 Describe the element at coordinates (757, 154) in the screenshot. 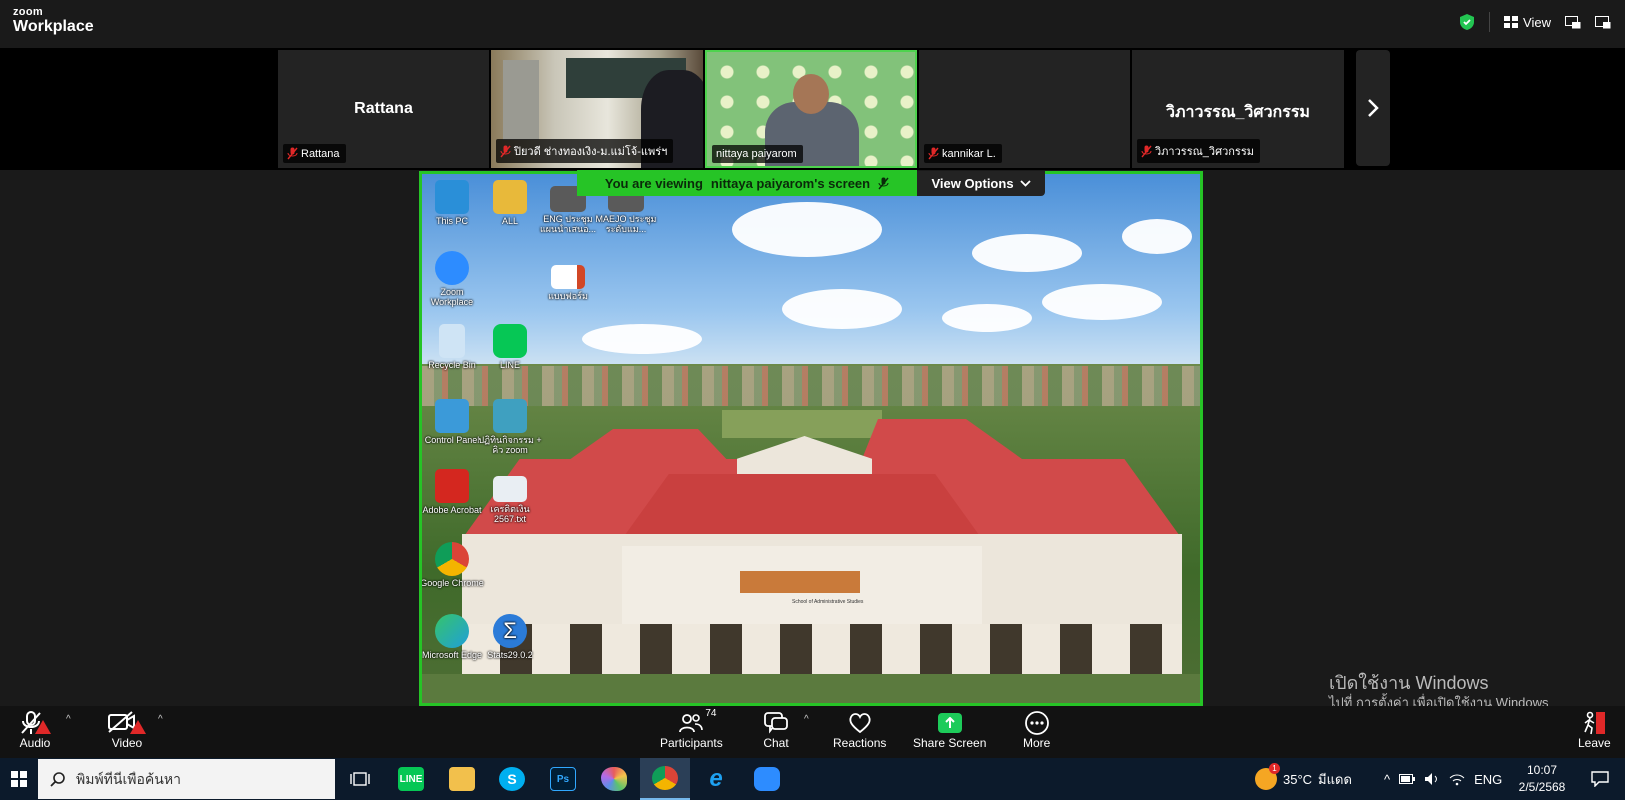

I see `participant-name-tag: nittaya paiyarom` at that location.